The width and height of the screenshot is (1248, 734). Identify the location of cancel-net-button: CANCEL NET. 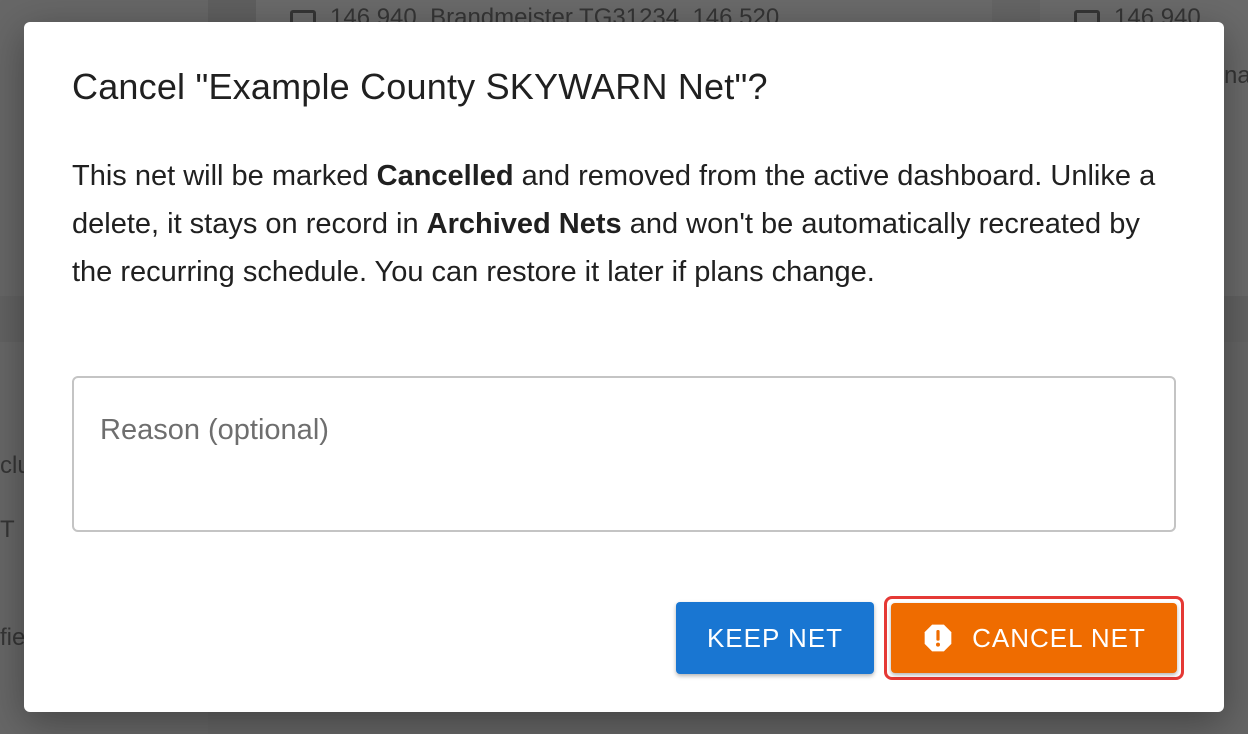
(1034, 638).